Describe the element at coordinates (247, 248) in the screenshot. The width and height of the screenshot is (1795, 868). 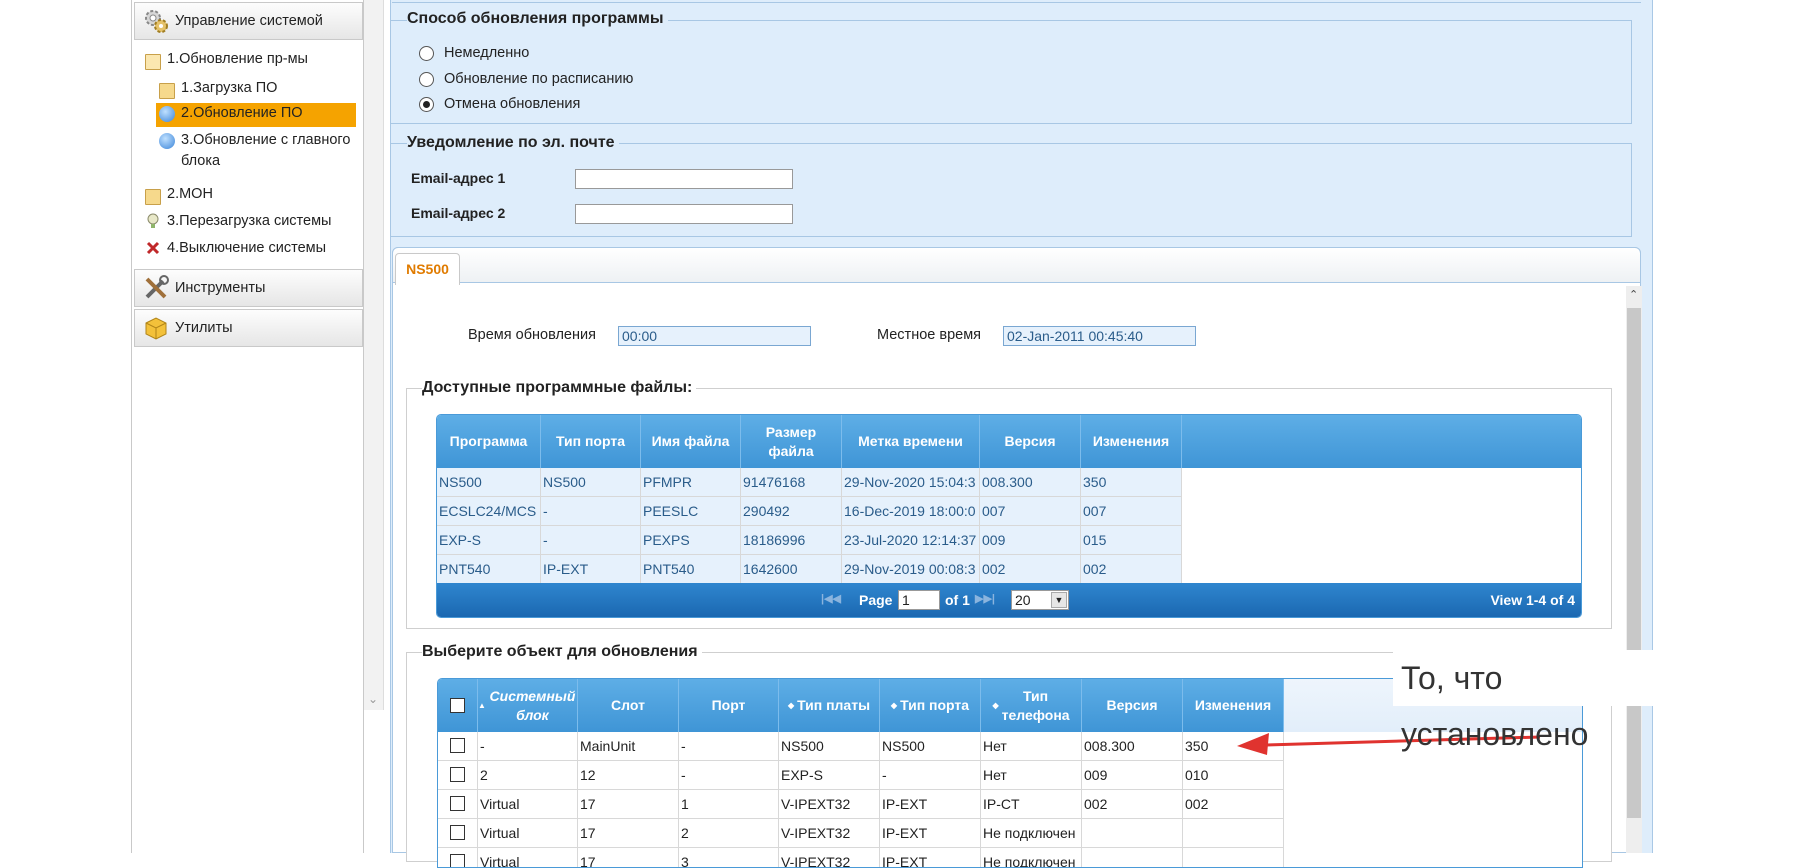
I see `sidebar-item-label: 4.Выключение системы` at that location.